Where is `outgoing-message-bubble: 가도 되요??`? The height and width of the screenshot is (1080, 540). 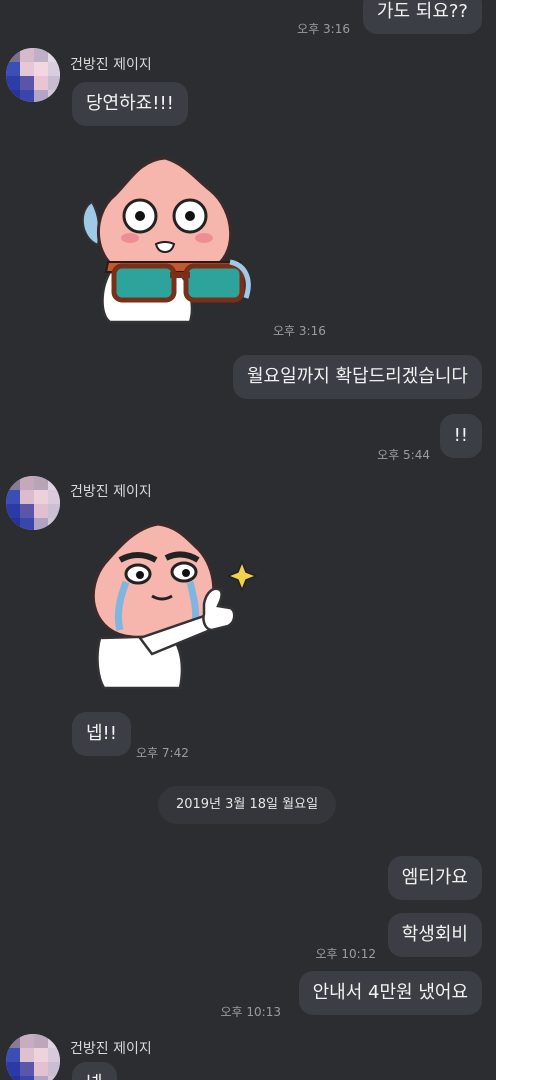 outgoing-message-bubble: 가도 되요?? is located at coordinates (422, 17).